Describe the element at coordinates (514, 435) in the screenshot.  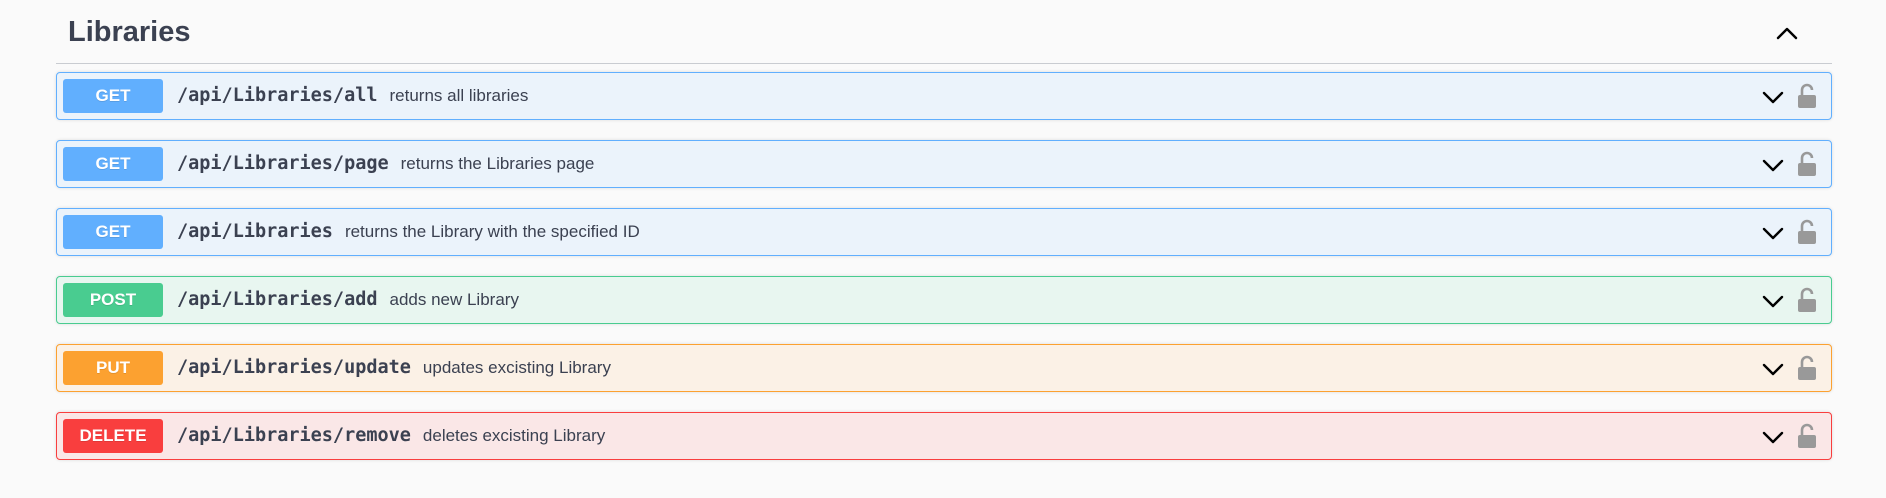
I see `endpoint-summary: deletes excisting Library` at that location.